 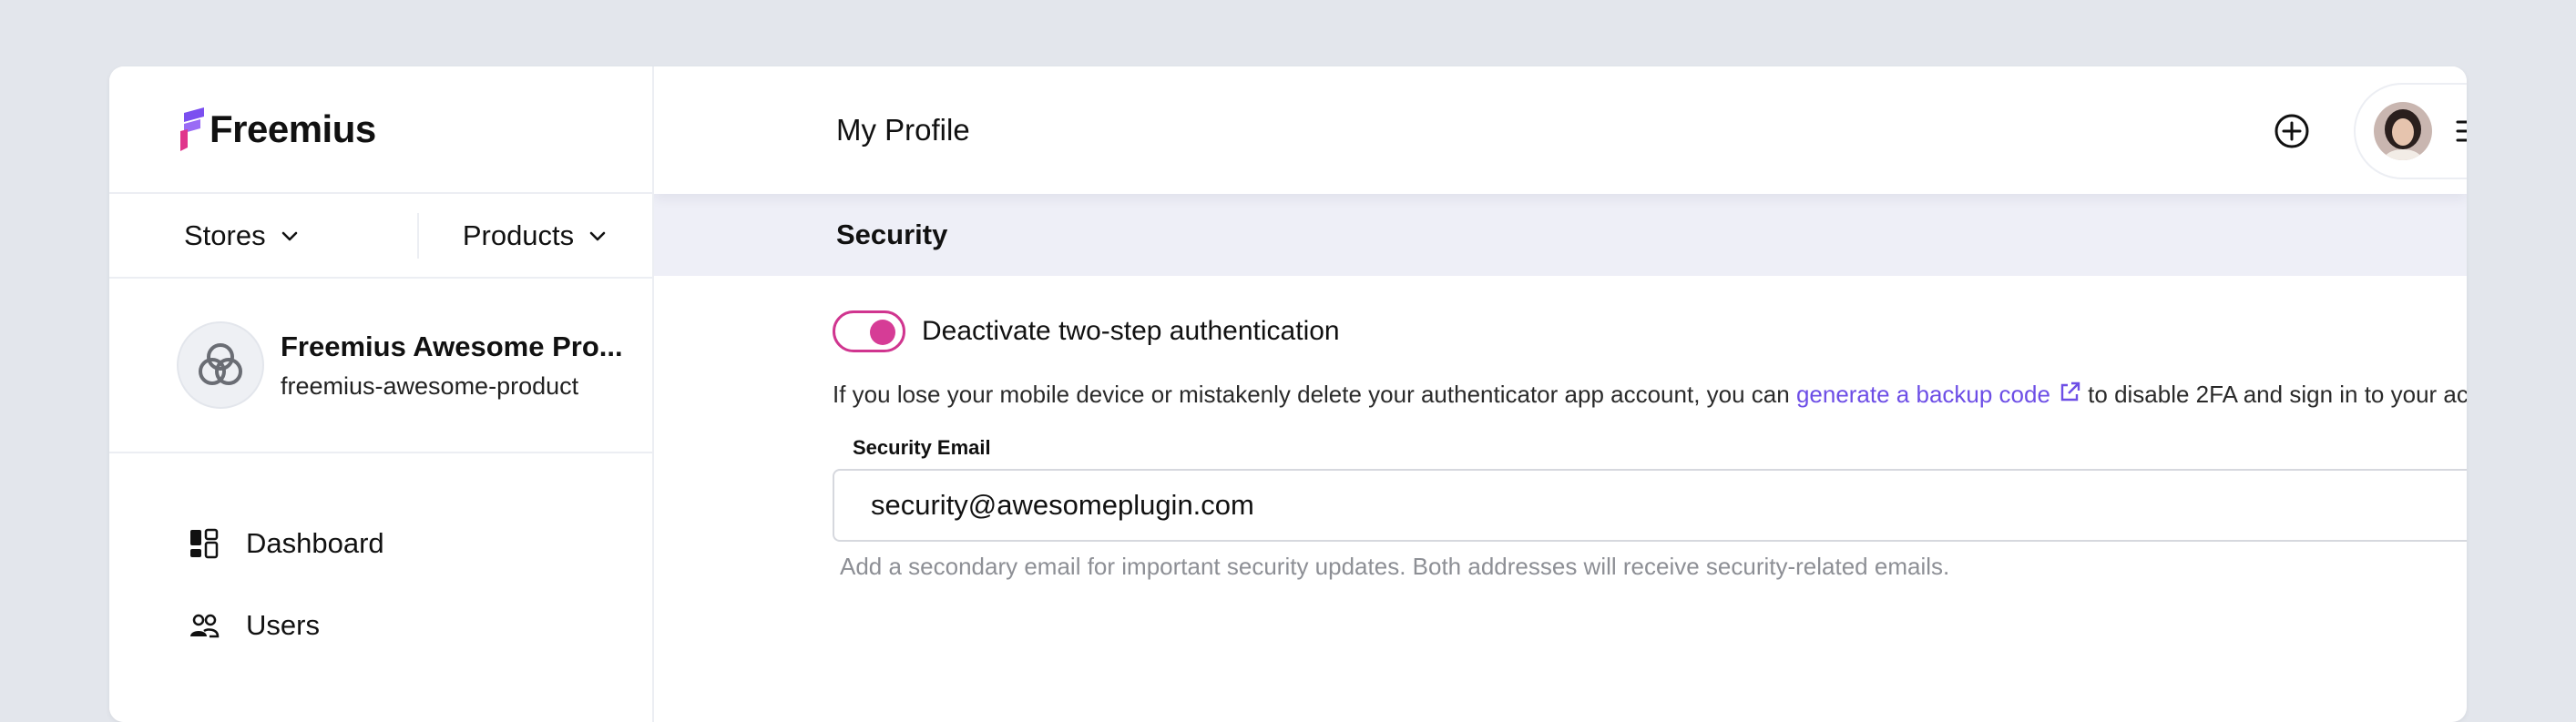 I want to click on product-avatar, so click(x=220, y=365).